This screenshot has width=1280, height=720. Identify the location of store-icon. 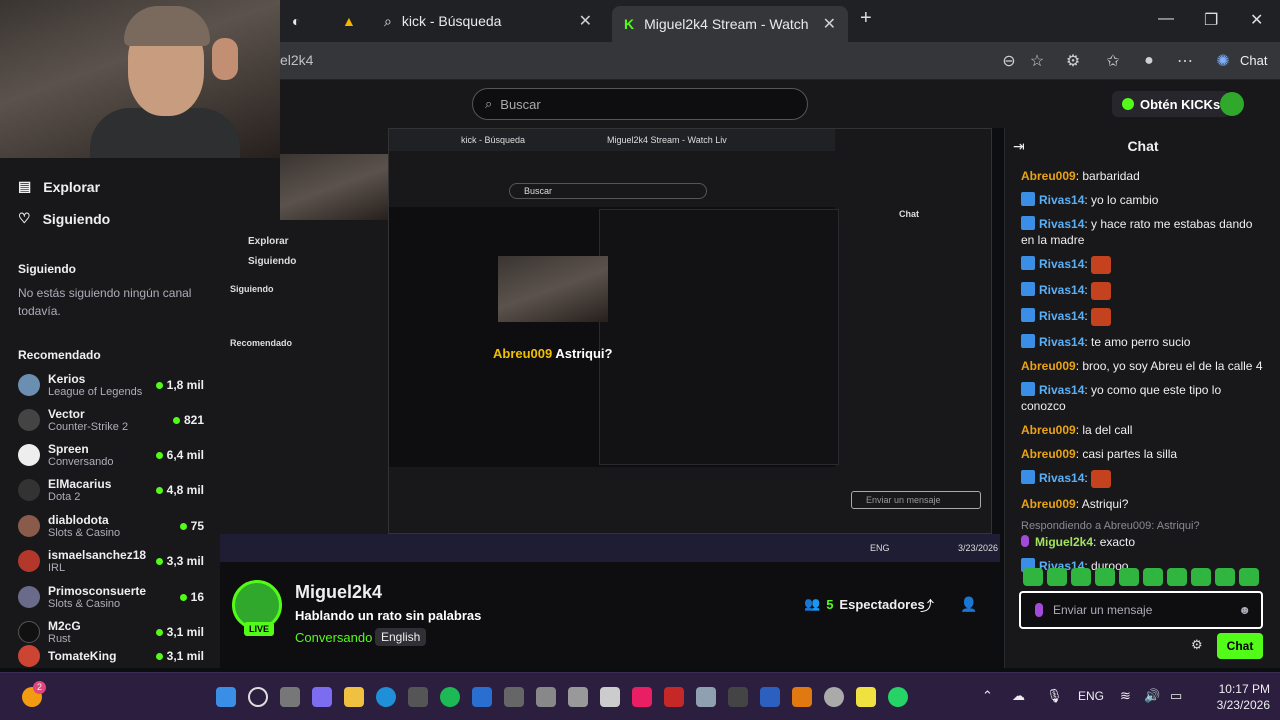
(418, 697).